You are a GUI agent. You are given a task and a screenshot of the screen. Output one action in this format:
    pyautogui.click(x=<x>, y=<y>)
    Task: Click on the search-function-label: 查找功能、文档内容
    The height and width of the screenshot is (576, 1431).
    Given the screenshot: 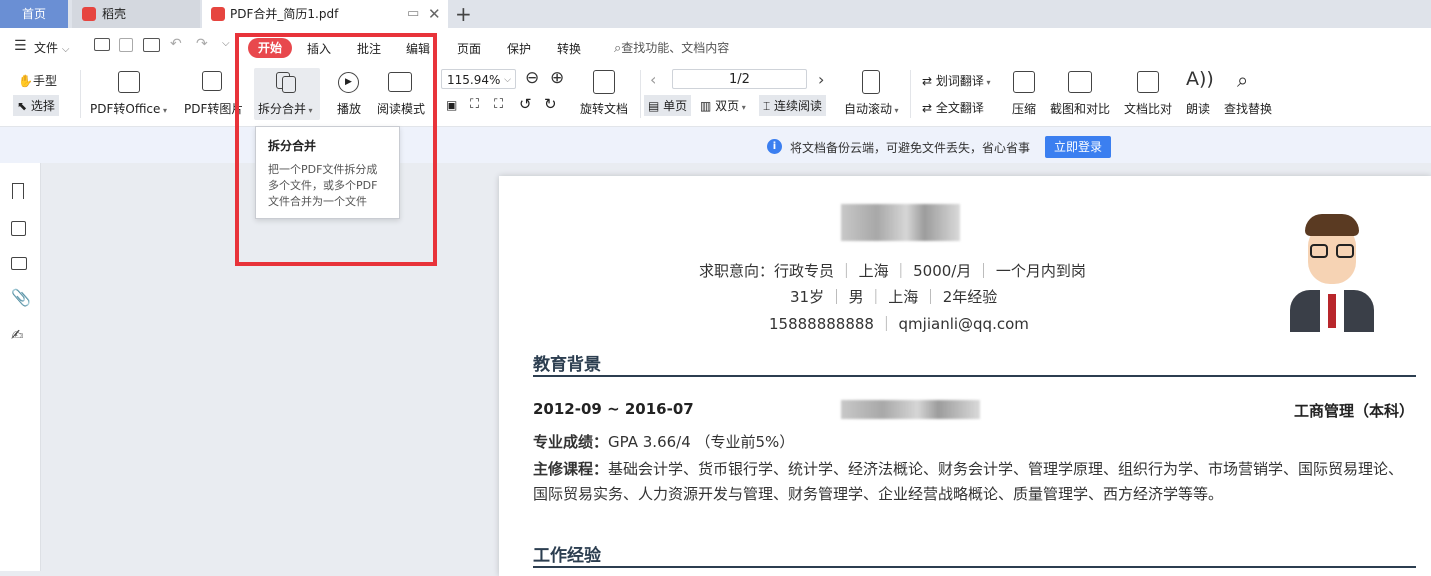 What is the action you would take?
    pyautogui.click(x=675, y=48)
    